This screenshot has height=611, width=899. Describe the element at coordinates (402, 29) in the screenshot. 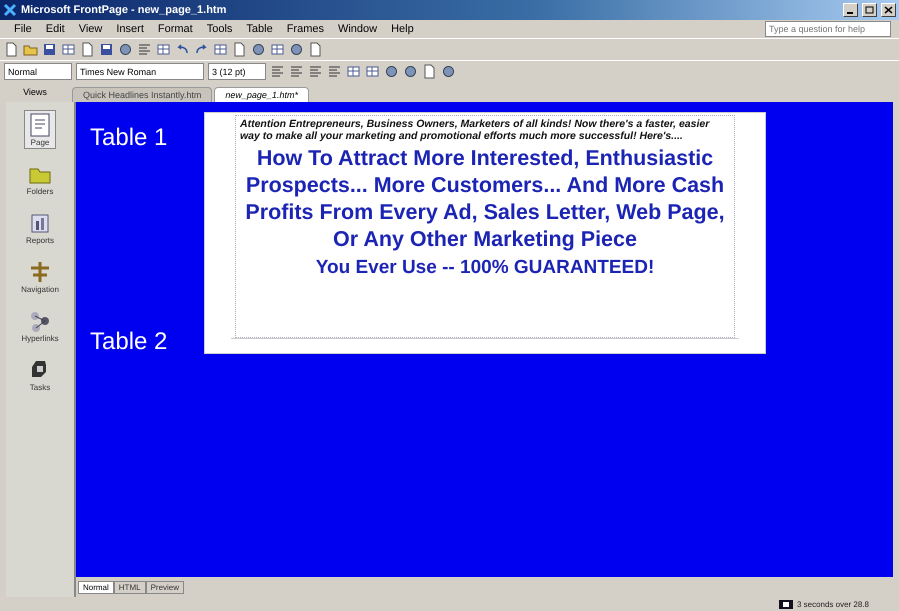

I see `menu-item: Help` at that location.